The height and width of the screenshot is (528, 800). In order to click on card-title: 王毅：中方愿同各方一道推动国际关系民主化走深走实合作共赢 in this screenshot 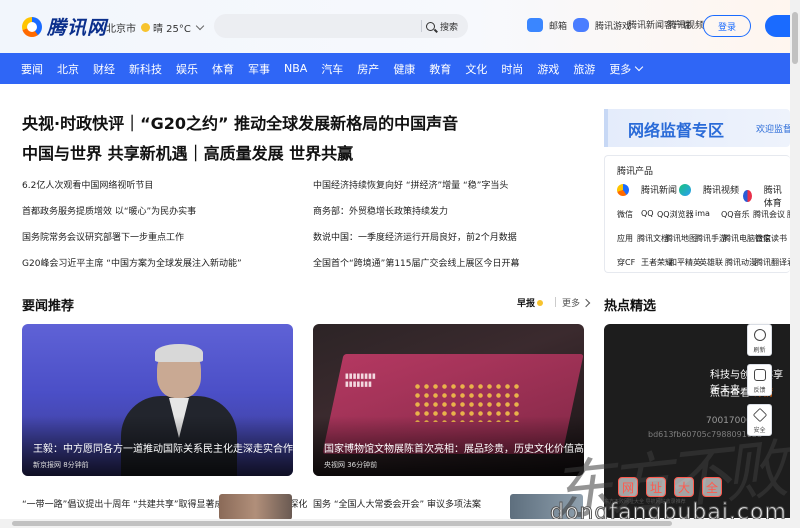, I will do `click(163, 447)`.